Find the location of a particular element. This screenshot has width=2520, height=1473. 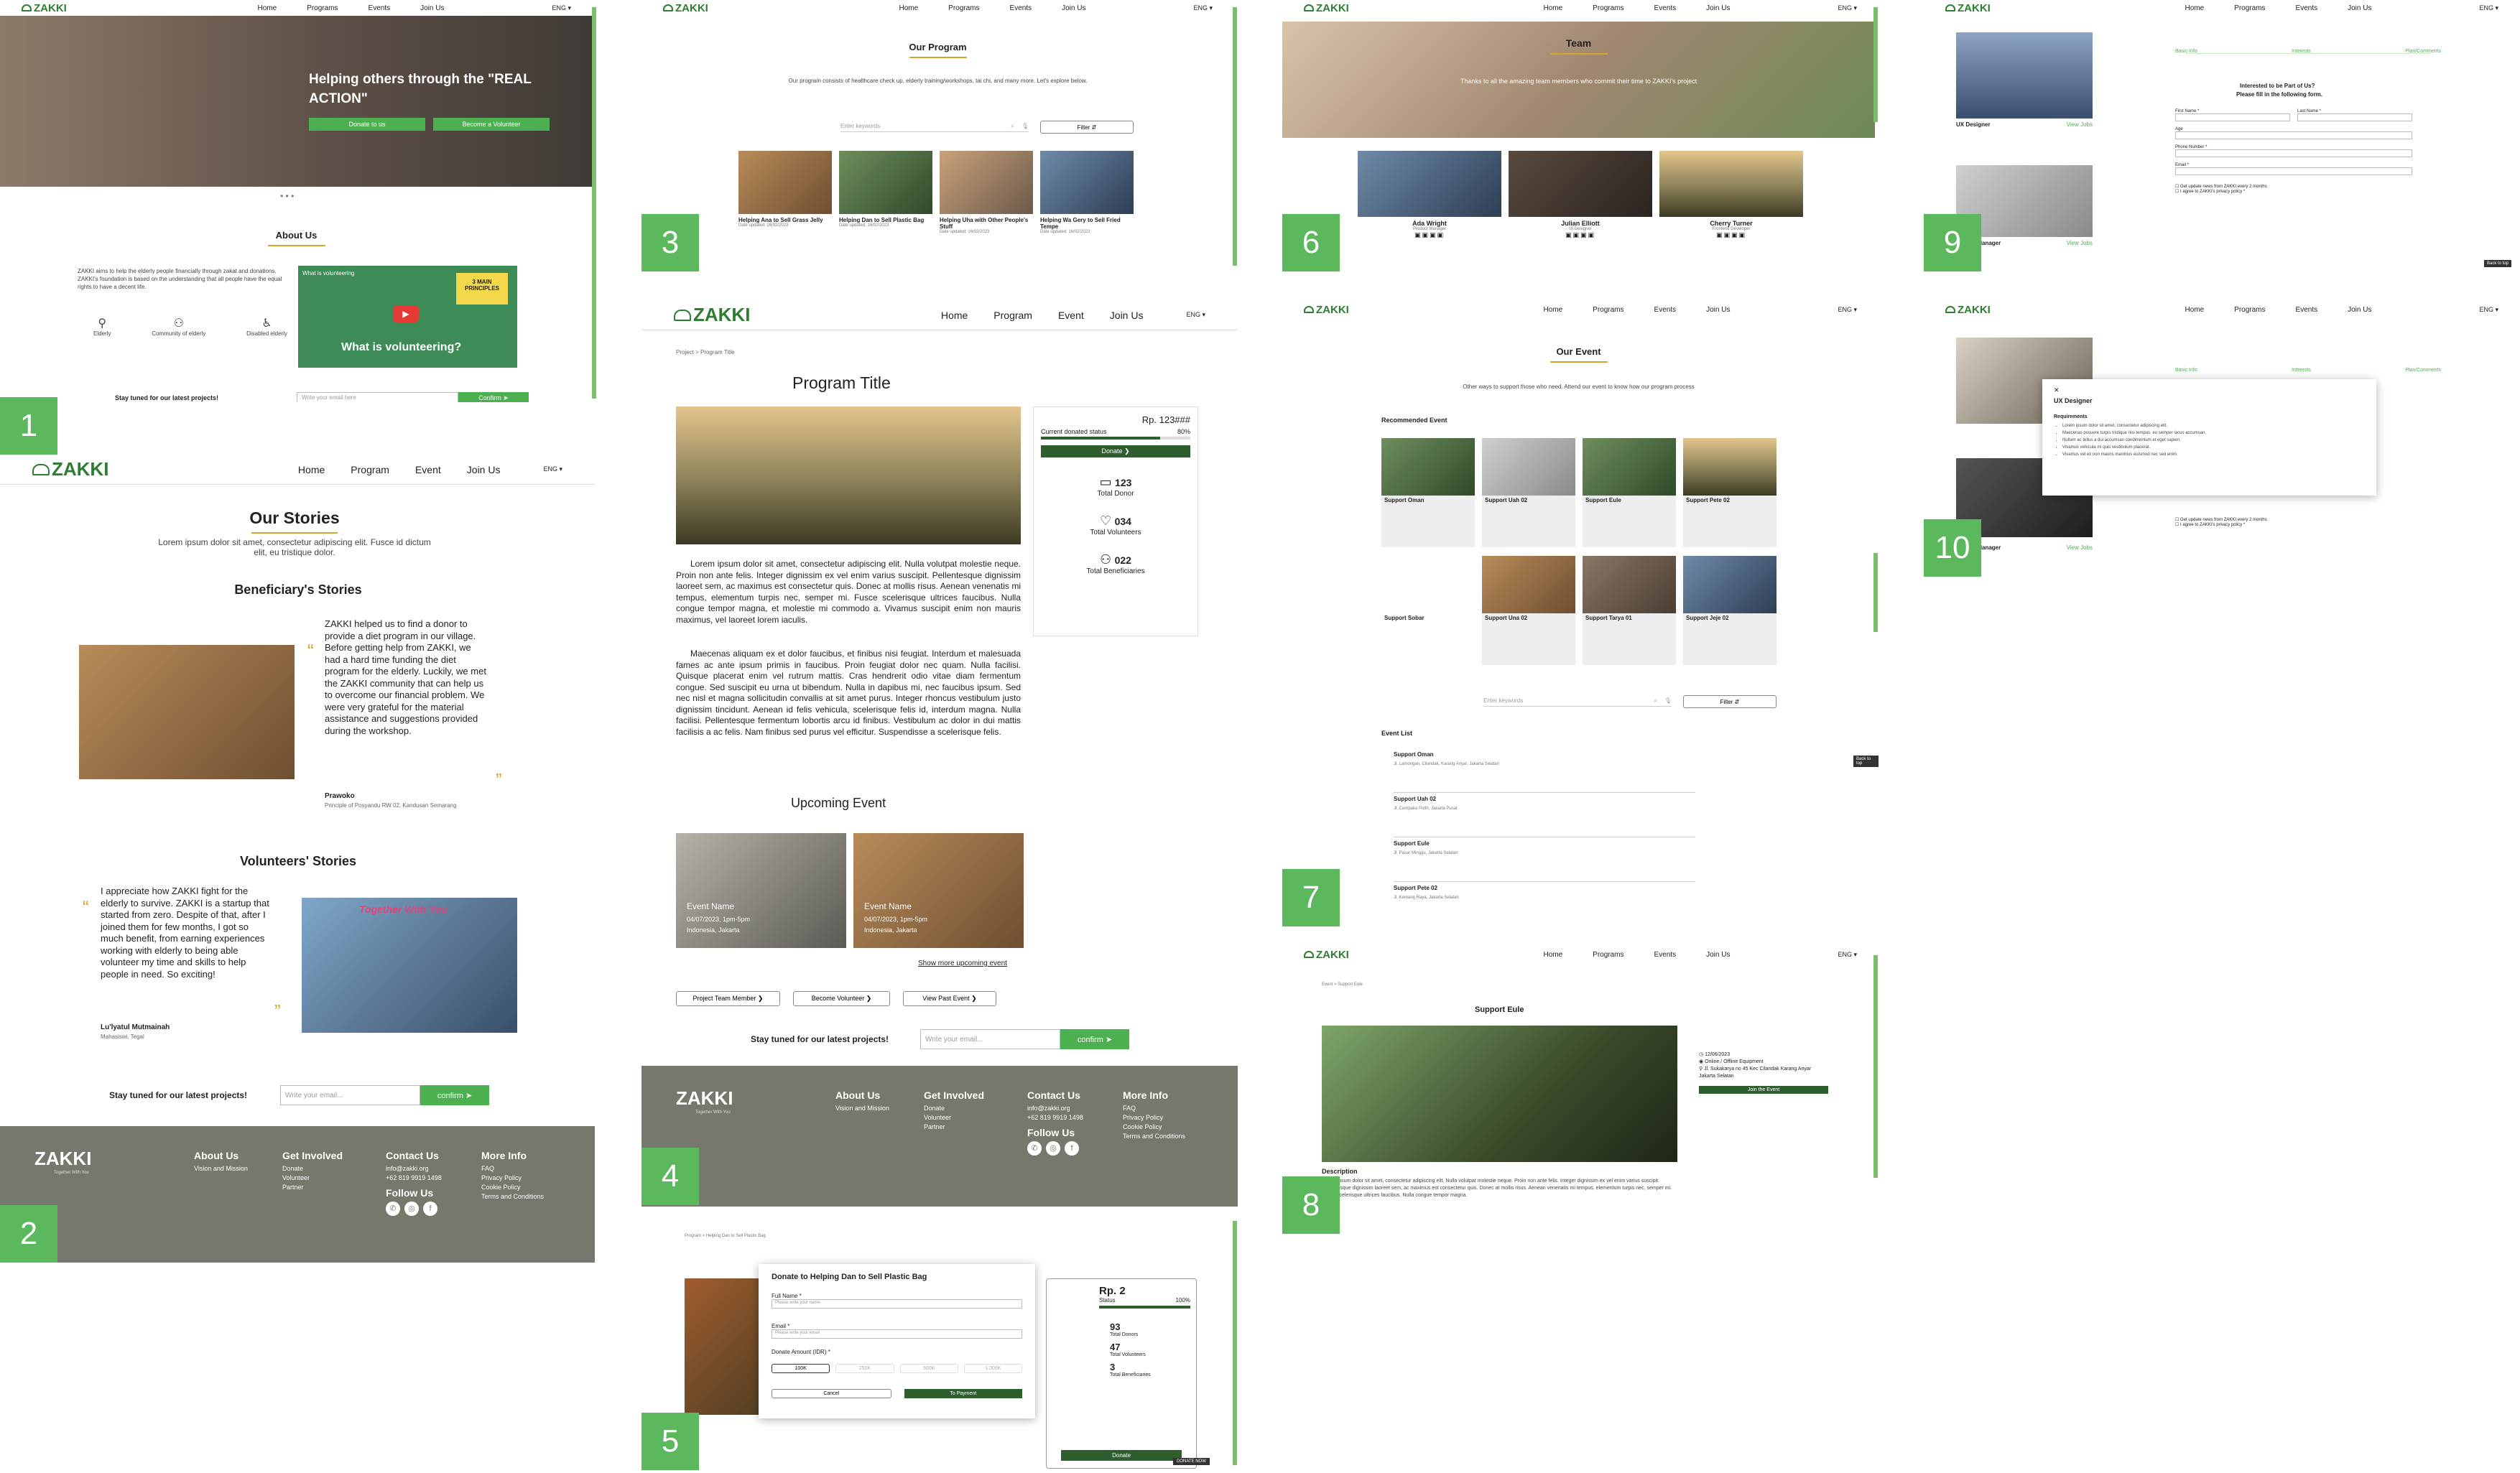

job-card: UX Designer View Jobs is located at coordinates (2024, 86).